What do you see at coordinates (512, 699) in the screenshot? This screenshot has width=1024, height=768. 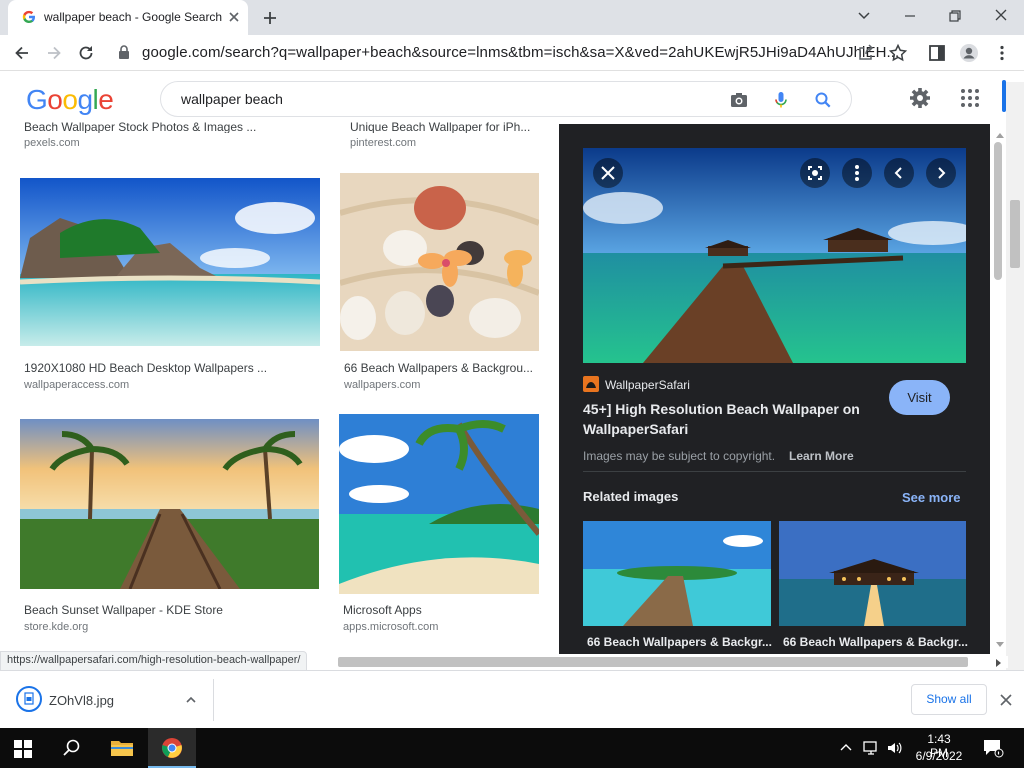 I see `downloads-bar: ZOhVl8.jpg Show all` at bounding box center [512, 699].